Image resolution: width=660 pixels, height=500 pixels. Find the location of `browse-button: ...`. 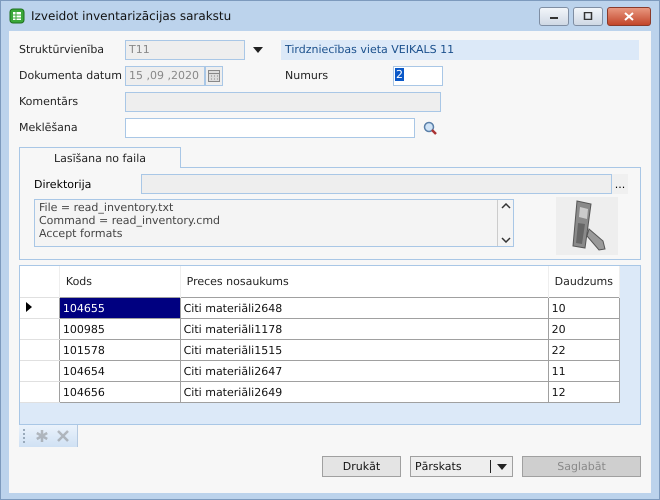

browse-button: ... is located at coordinates (620, 184).